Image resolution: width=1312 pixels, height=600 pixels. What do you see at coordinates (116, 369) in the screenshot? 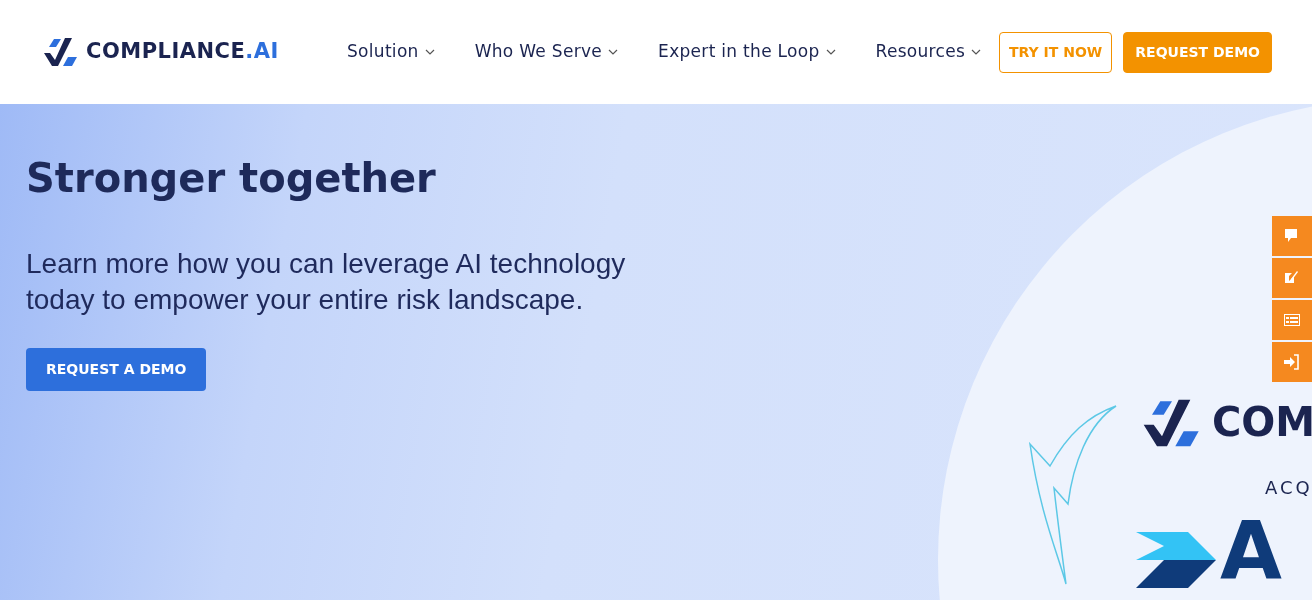
I see `request-demo-button: REQUEST A DEMO` at bounding box center [116, 369].